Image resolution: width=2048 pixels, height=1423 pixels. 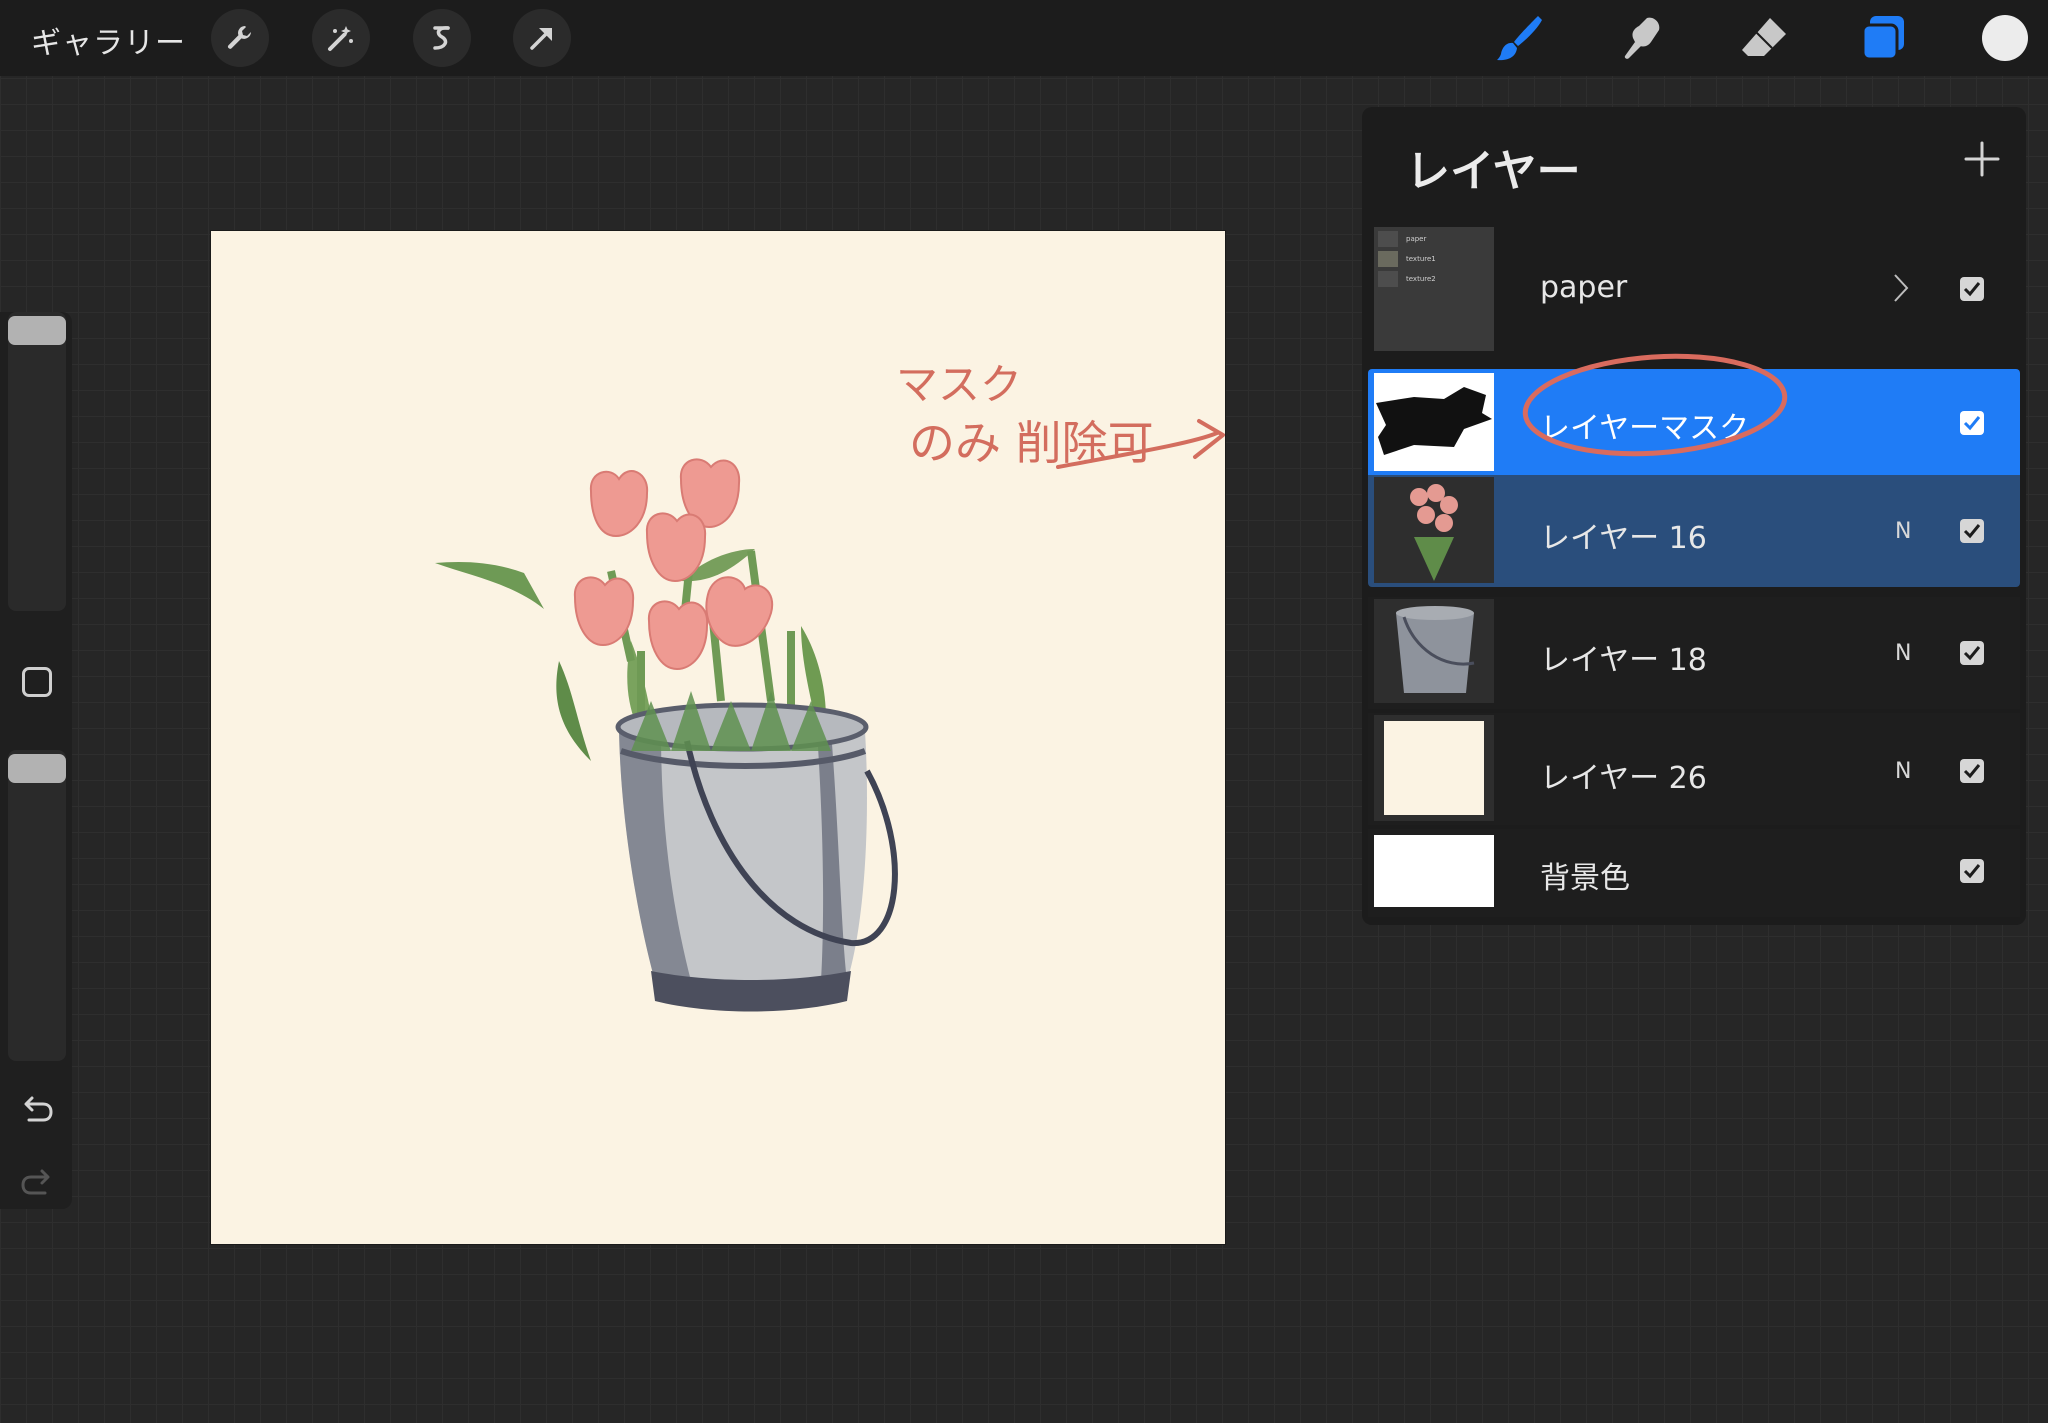 What do you see at coordinates (1520, 38) in the screenshot?
I see `brush-icon` at bounding box center [1520, 38].